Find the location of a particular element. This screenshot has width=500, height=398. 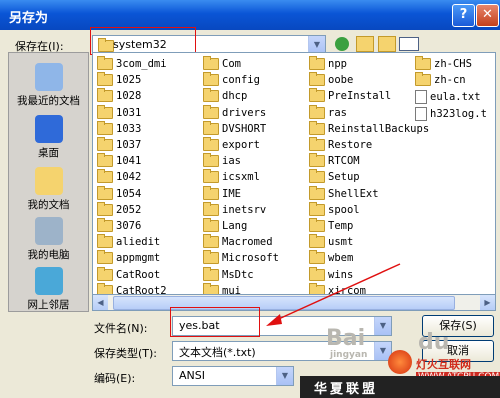

list-item: appmgmt is located at coordinates (129, 257).